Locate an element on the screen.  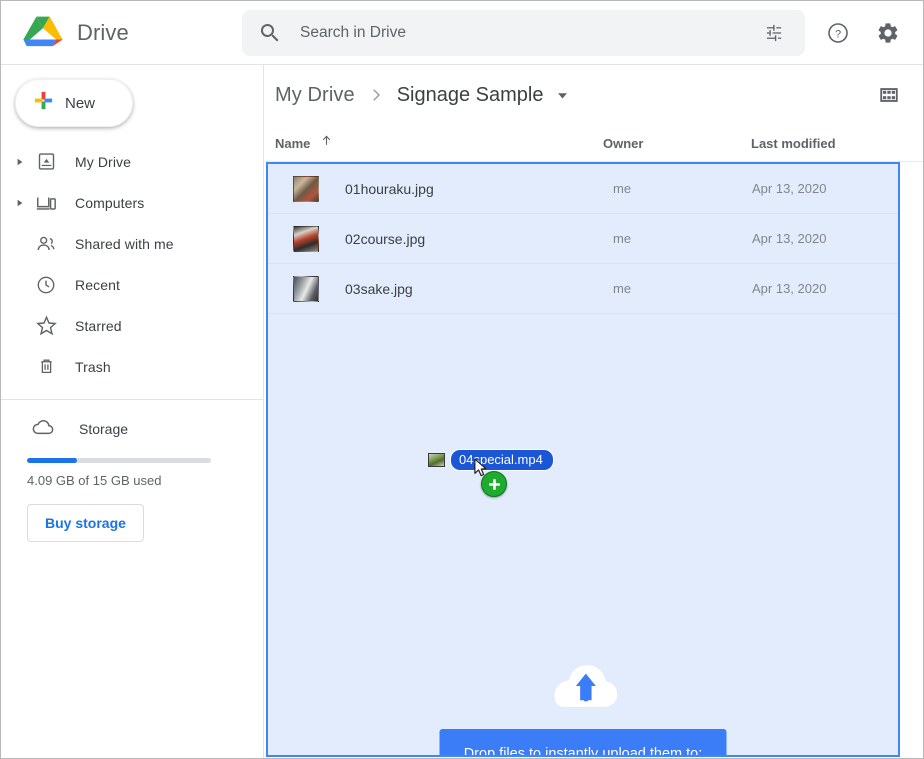
sidebar-item-label: Recent is located at coordinates (97, 284).